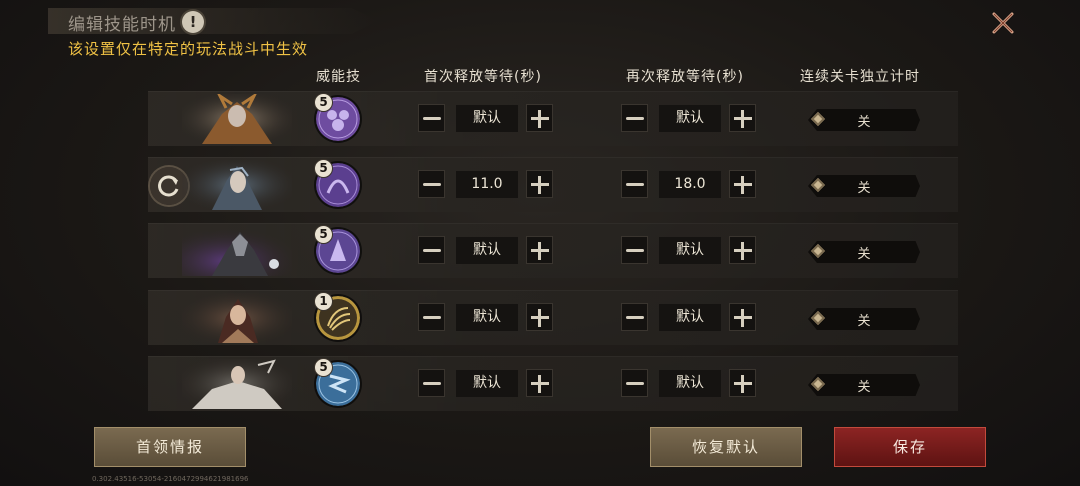 The width and height of the screenshot is (1080, 486). Describe the element at coordinates (210, 18) in the screenshot. I see `title-bar: 编辑技能时机 !` at that location.